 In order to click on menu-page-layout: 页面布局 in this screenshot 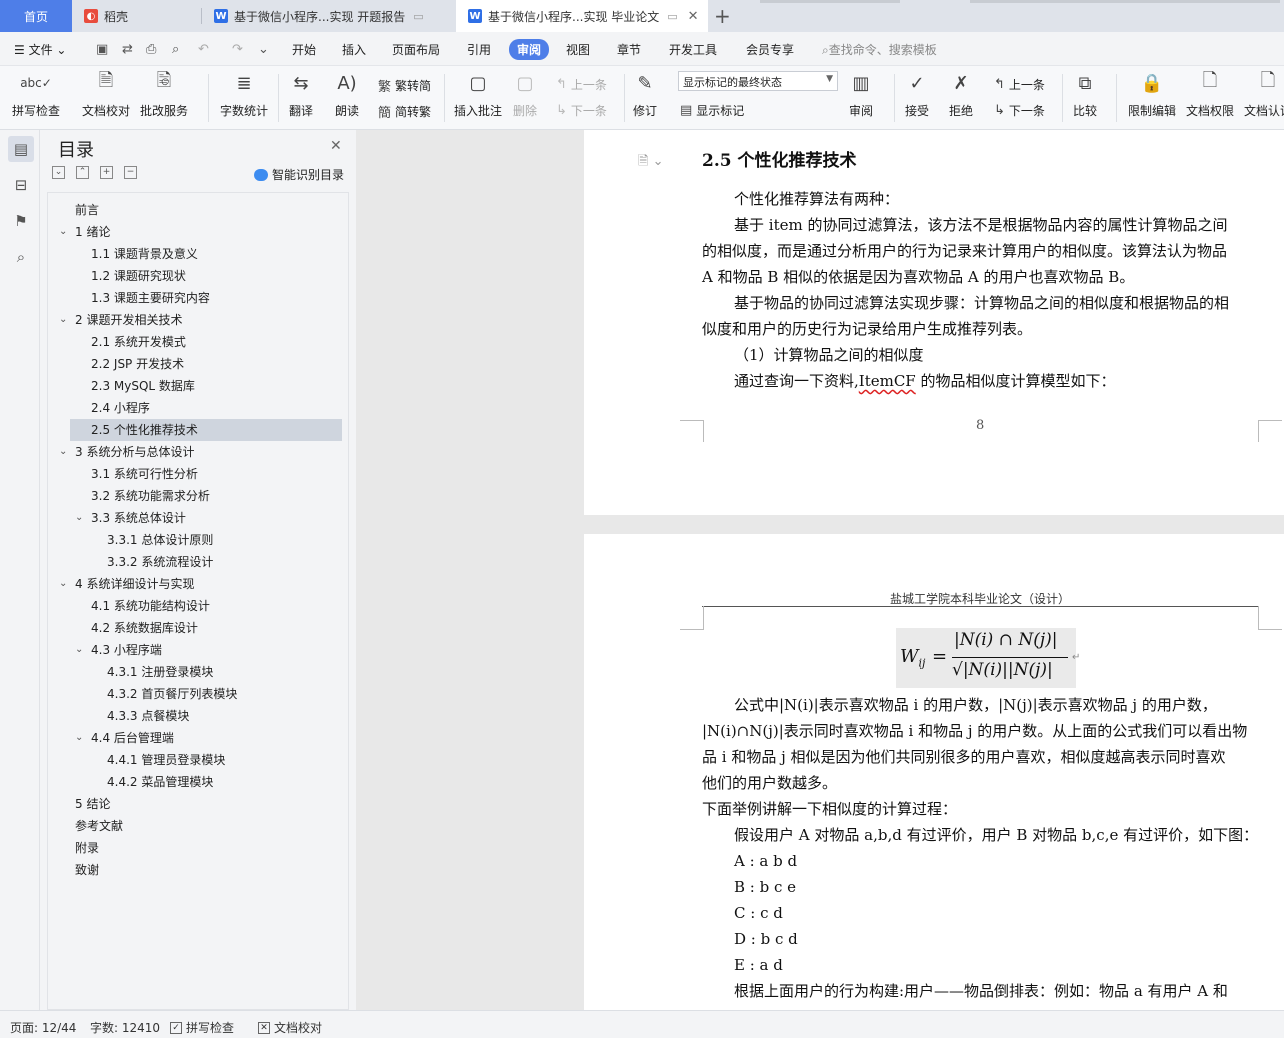, I will do `click(416, 49)`.